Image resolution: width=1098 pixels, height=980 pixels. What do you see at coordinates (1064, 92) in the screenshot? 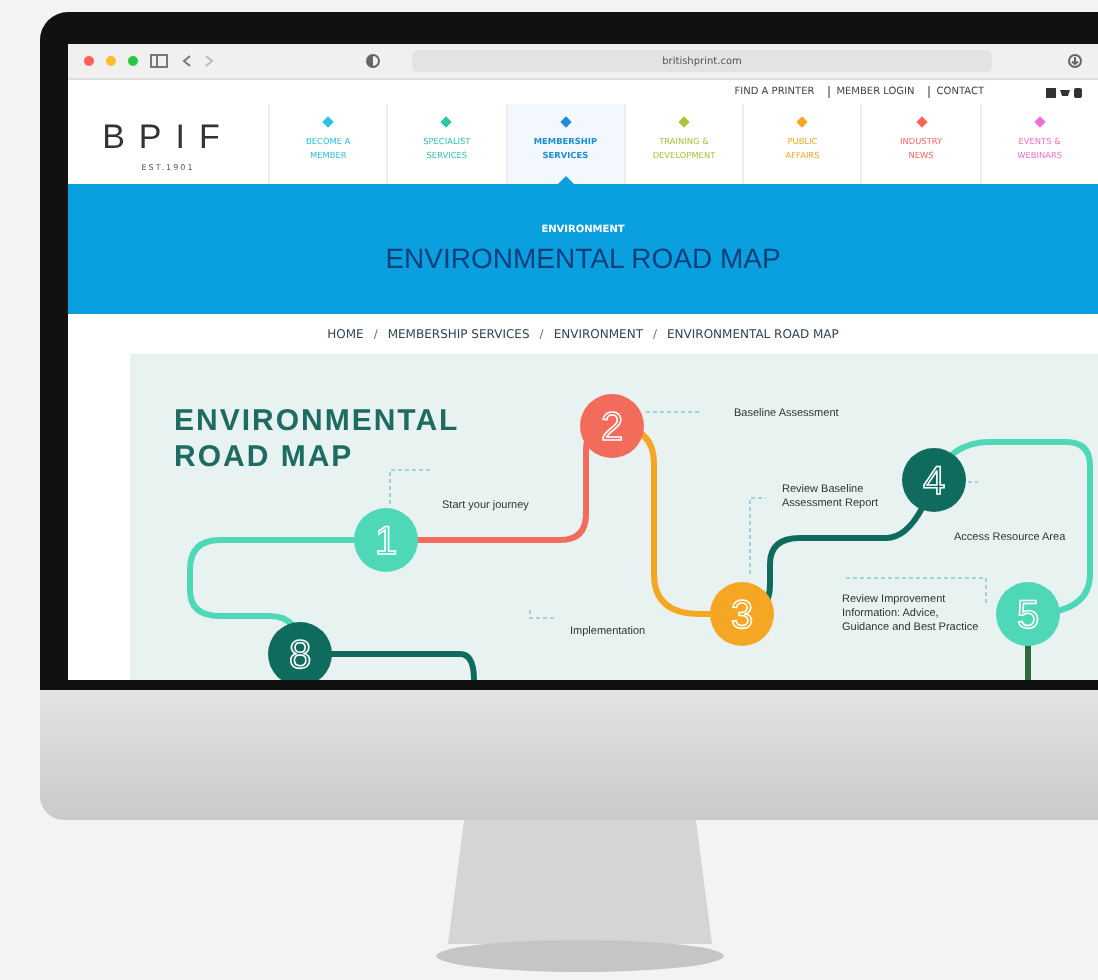
I see `social-icons-drawing` at bounding box center [1064, 92].